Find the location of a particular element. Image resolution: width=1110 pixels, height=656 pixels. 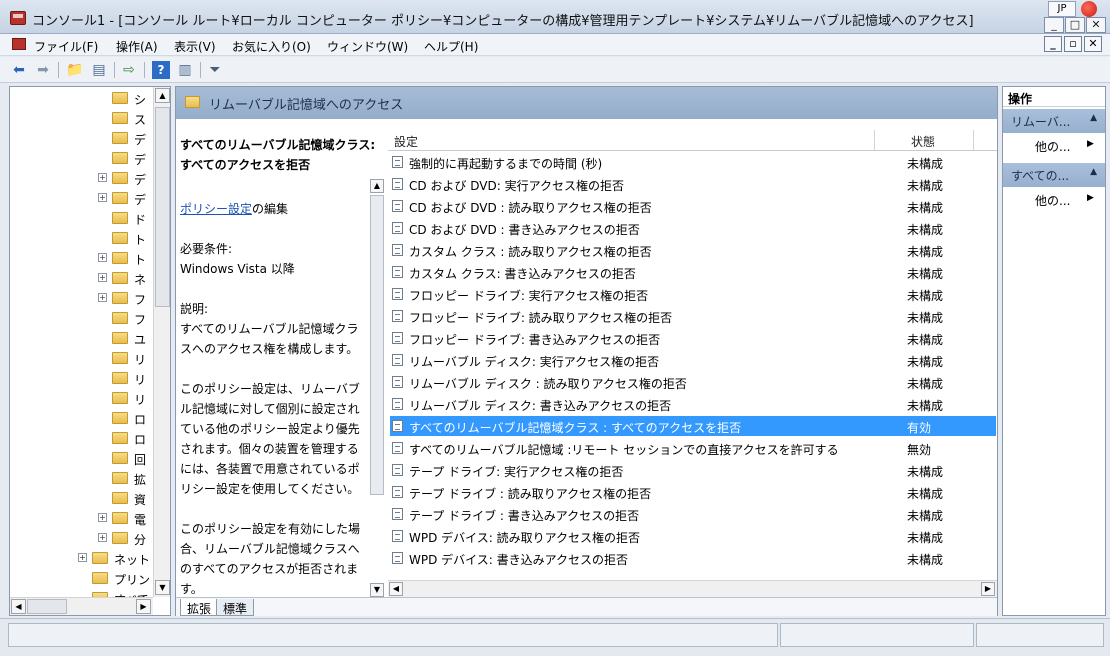

action-more-actions-1: 他の... ▶ is located at coordinates (1064, 146).